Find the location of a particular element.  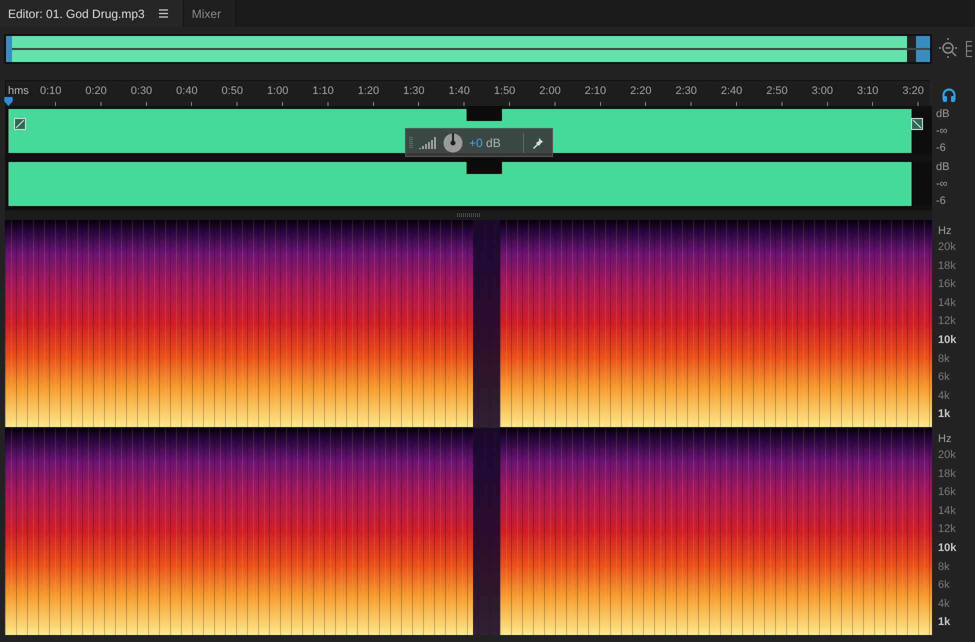

ruler-label: 1:20 is located at coordinates (368, 91).